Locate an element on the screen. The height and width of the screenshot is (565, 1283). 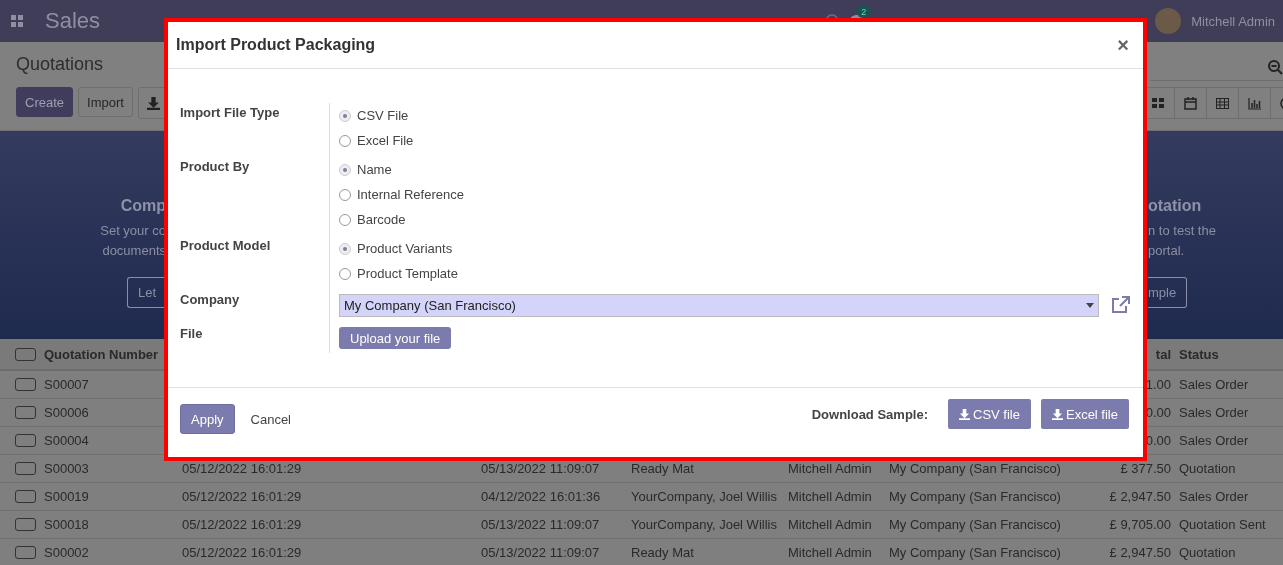
table-cell-text: £ 9,705.00 is located at coordinates (1140, 524).